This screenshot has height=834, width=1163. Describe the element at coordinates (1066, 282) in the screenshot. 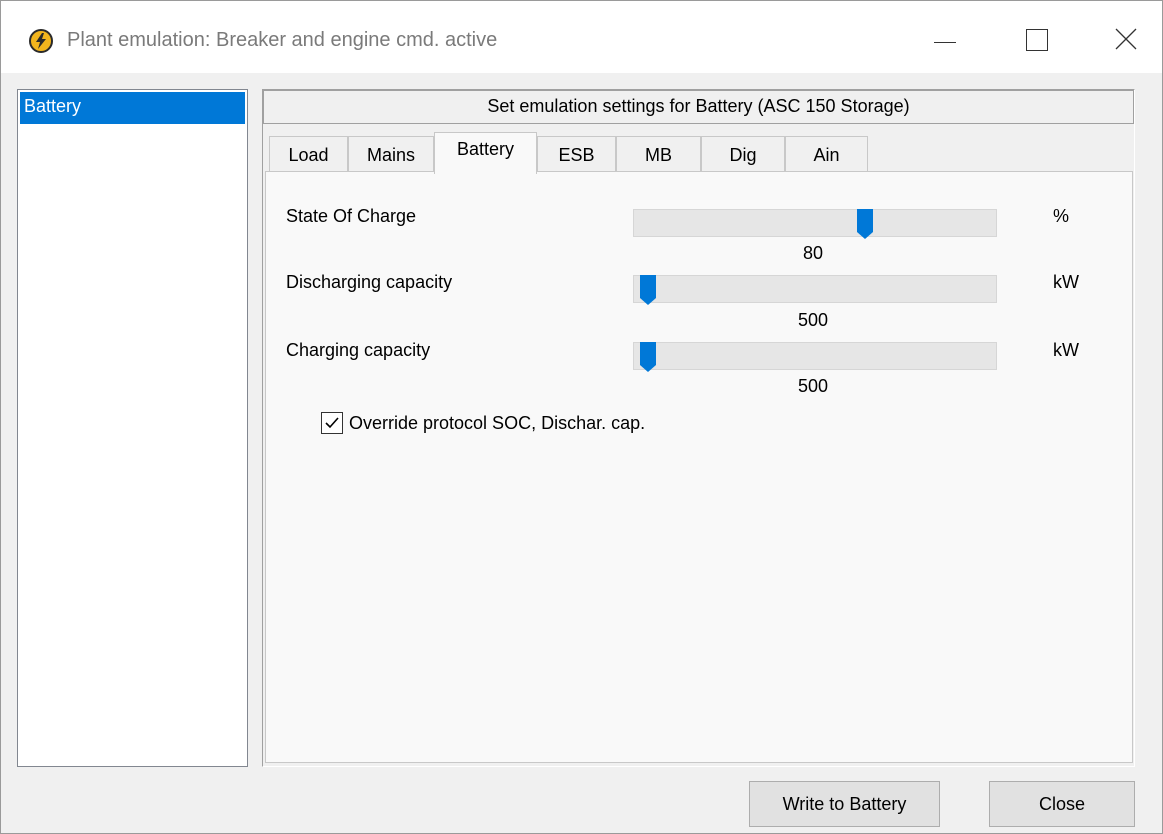

I see `discharging-capacity-unit: kW` at that location.